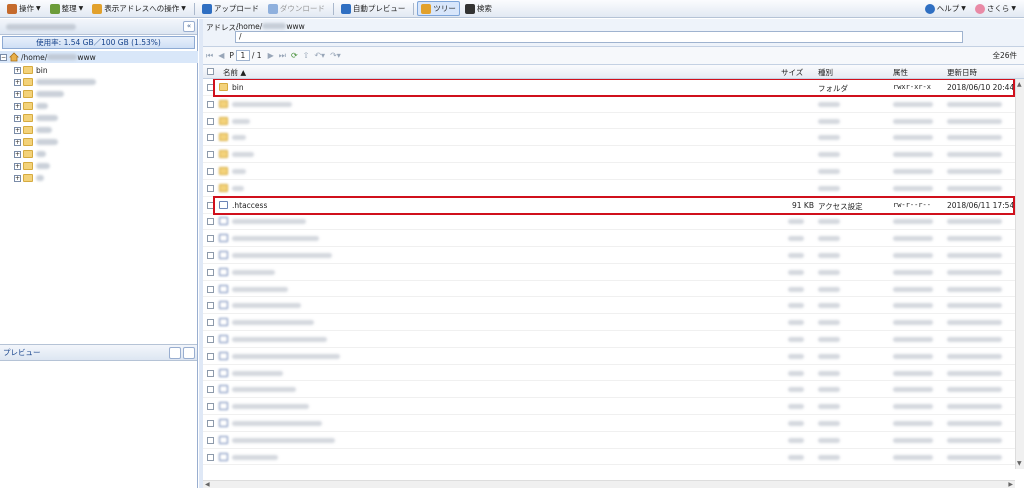 This screenshot has width=1024, height=488. What do you see at coordinates (335, 55) in the screenshot?
I see `forward-icon: ↷▾` at bounding box center [335, 55].